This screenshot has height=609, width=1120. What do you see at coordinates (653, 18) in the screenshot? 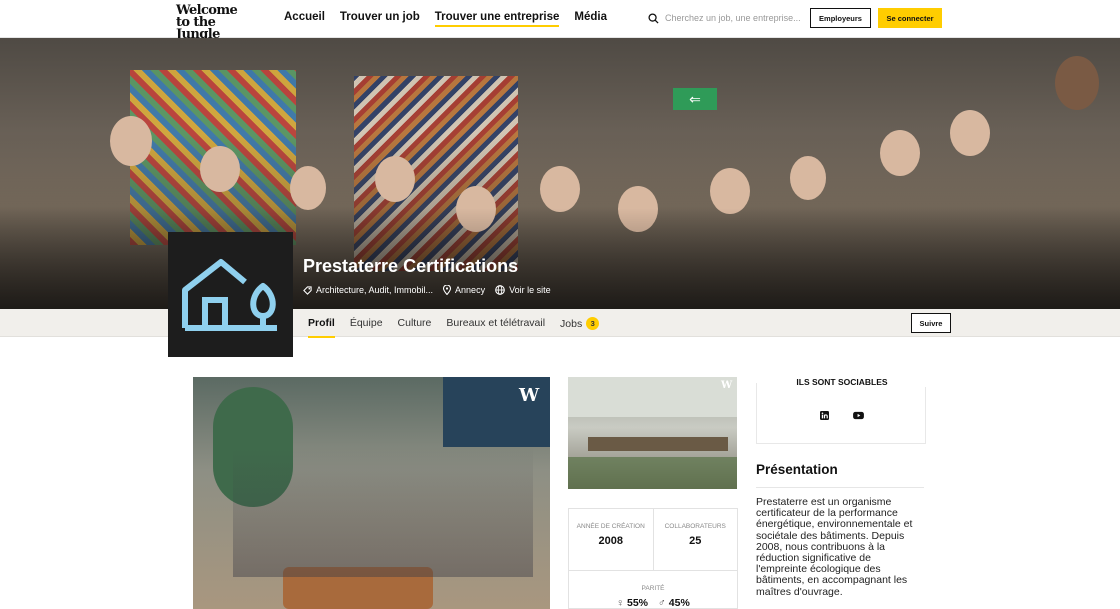
I see `search-icon` at bounding box center [653, 18].